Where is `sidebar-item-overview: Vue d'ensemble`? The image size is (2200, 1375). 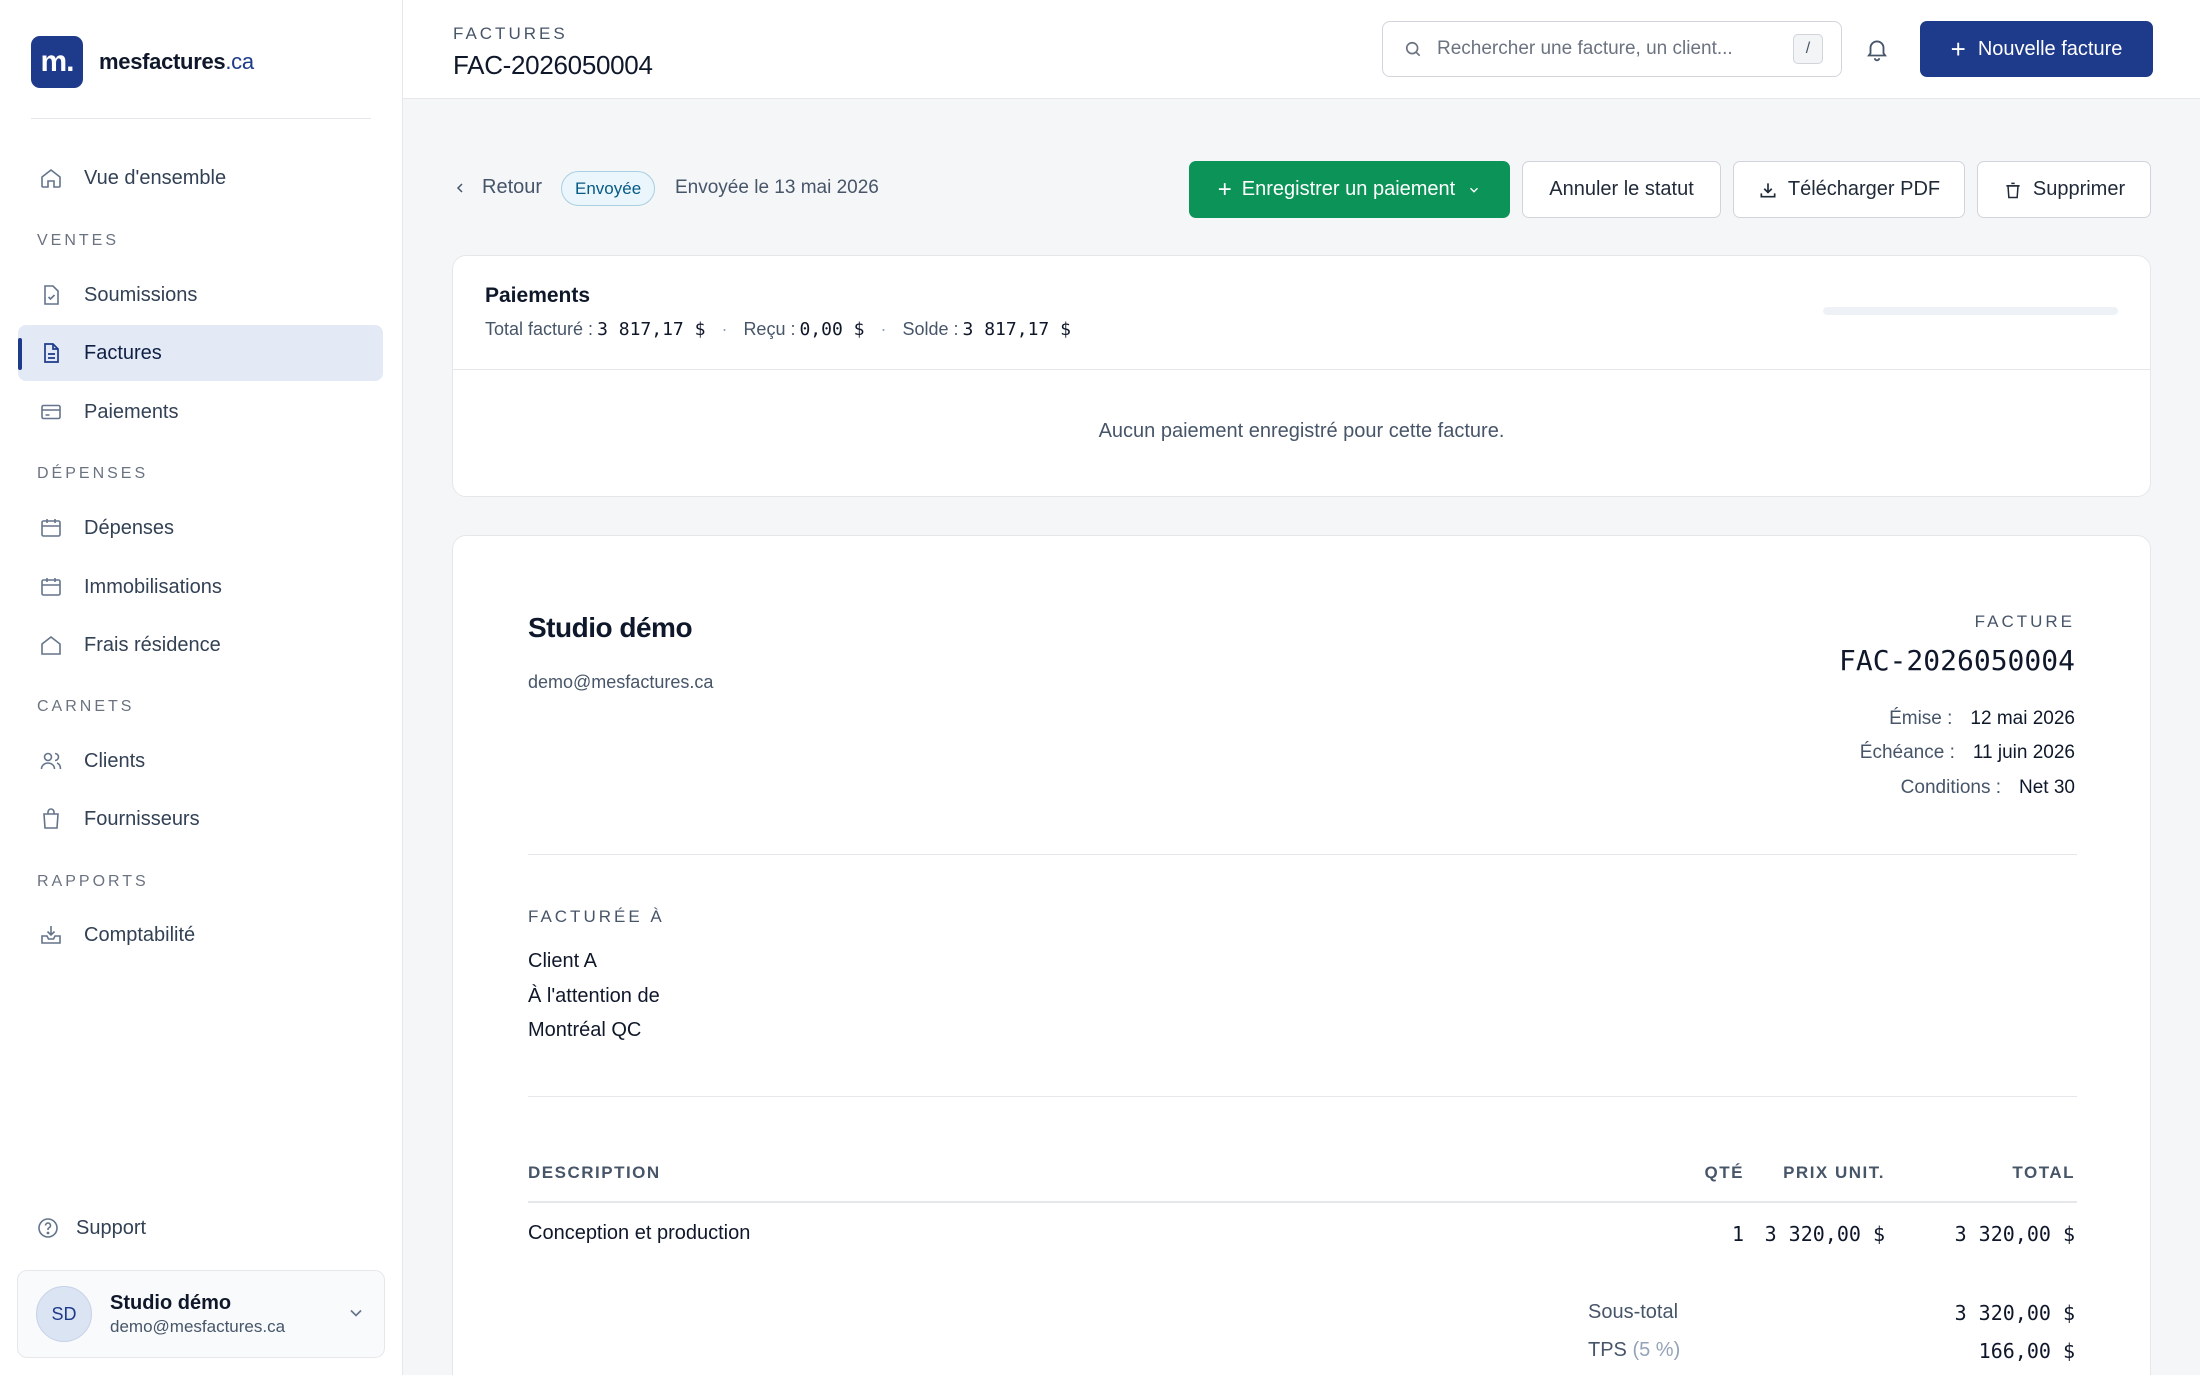 sidebar-item-overview: Vue d'ensemble is located at coordinates (200, 178).